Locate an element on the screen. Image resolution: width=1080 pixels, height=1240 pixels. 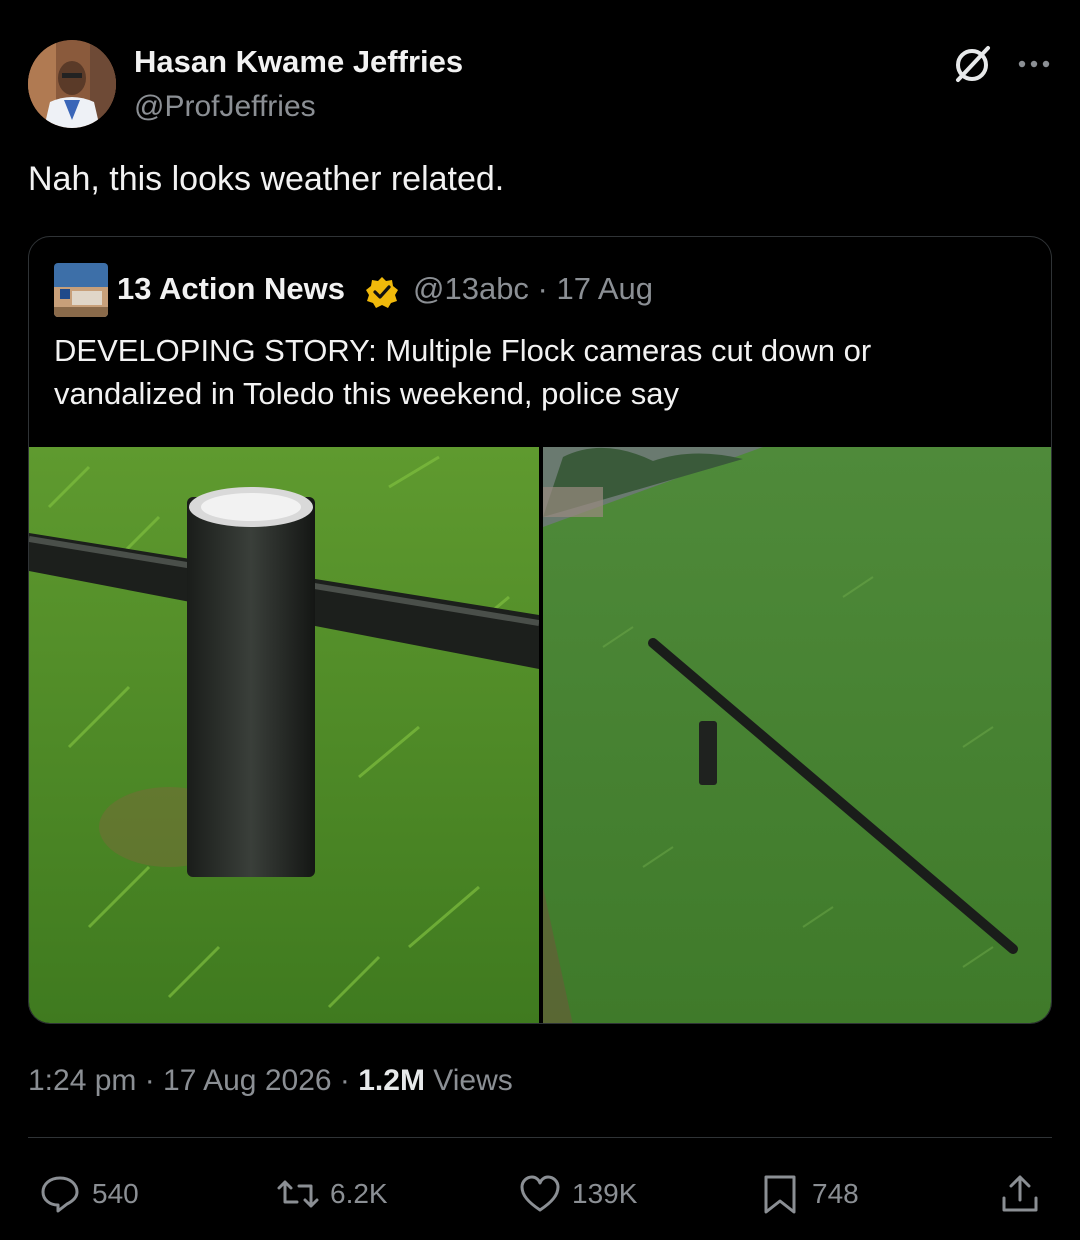
like-button: 139K is located at coordinates (577, 1194).